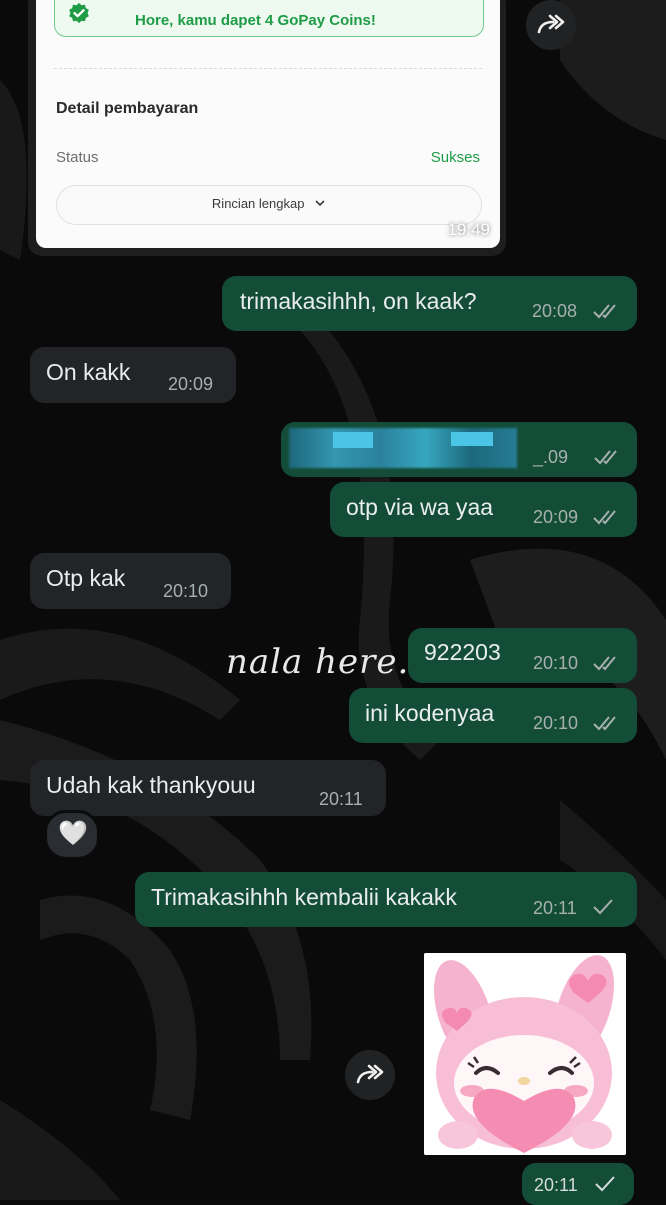 This screenshot has height=1205, width=666. I want to click on message-time: 20:08, so click(555, 311).